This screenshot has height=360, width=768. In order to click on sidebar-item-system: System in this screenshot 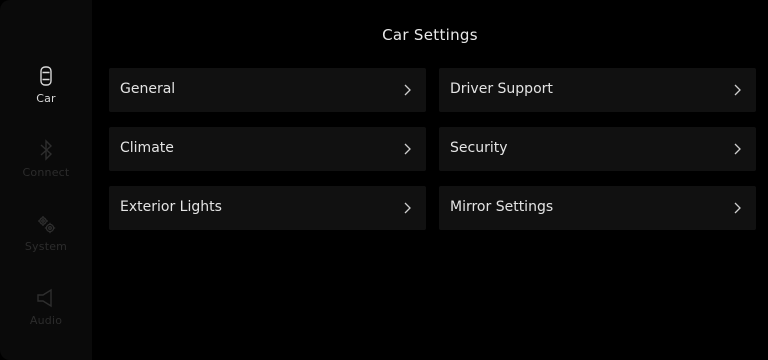, I will do `click(46, 244)`.